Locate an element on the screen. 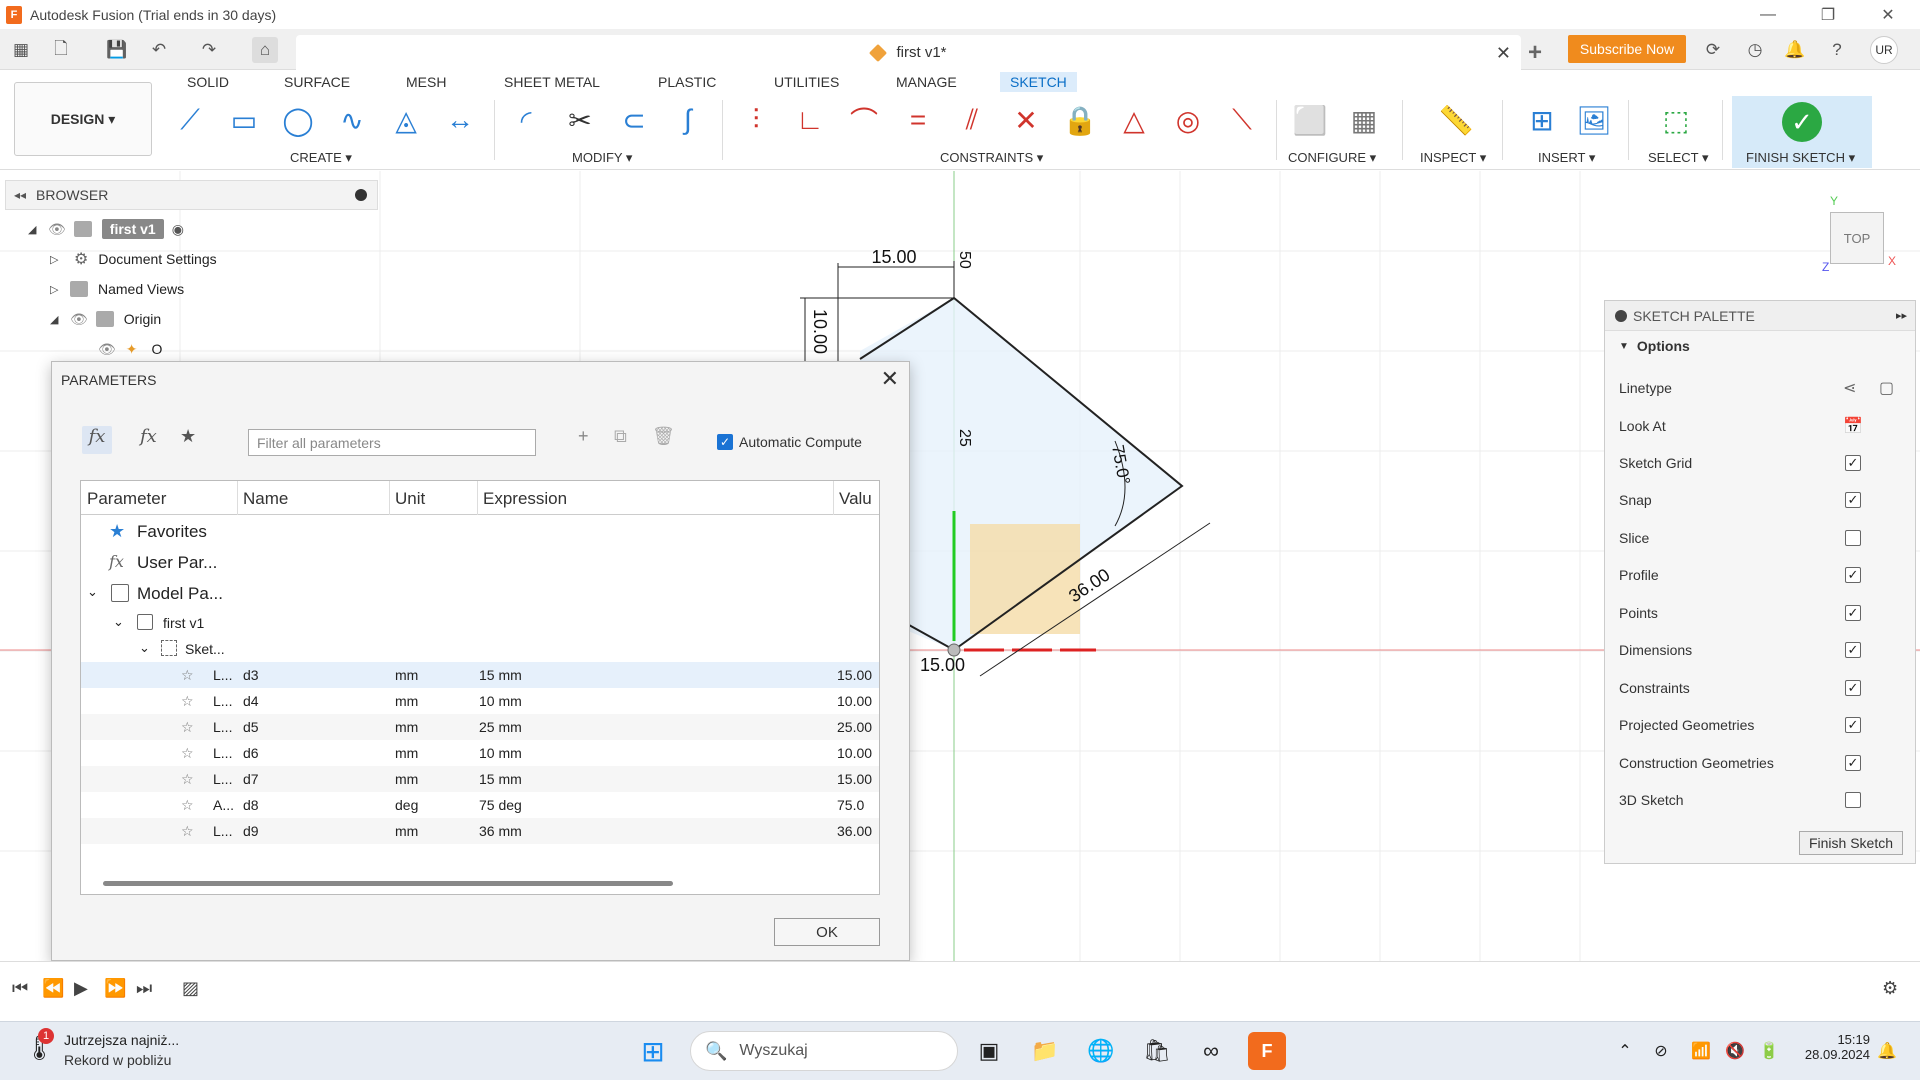  copilot-app-icon: ∞ is located at coordinates (1211, 1051).